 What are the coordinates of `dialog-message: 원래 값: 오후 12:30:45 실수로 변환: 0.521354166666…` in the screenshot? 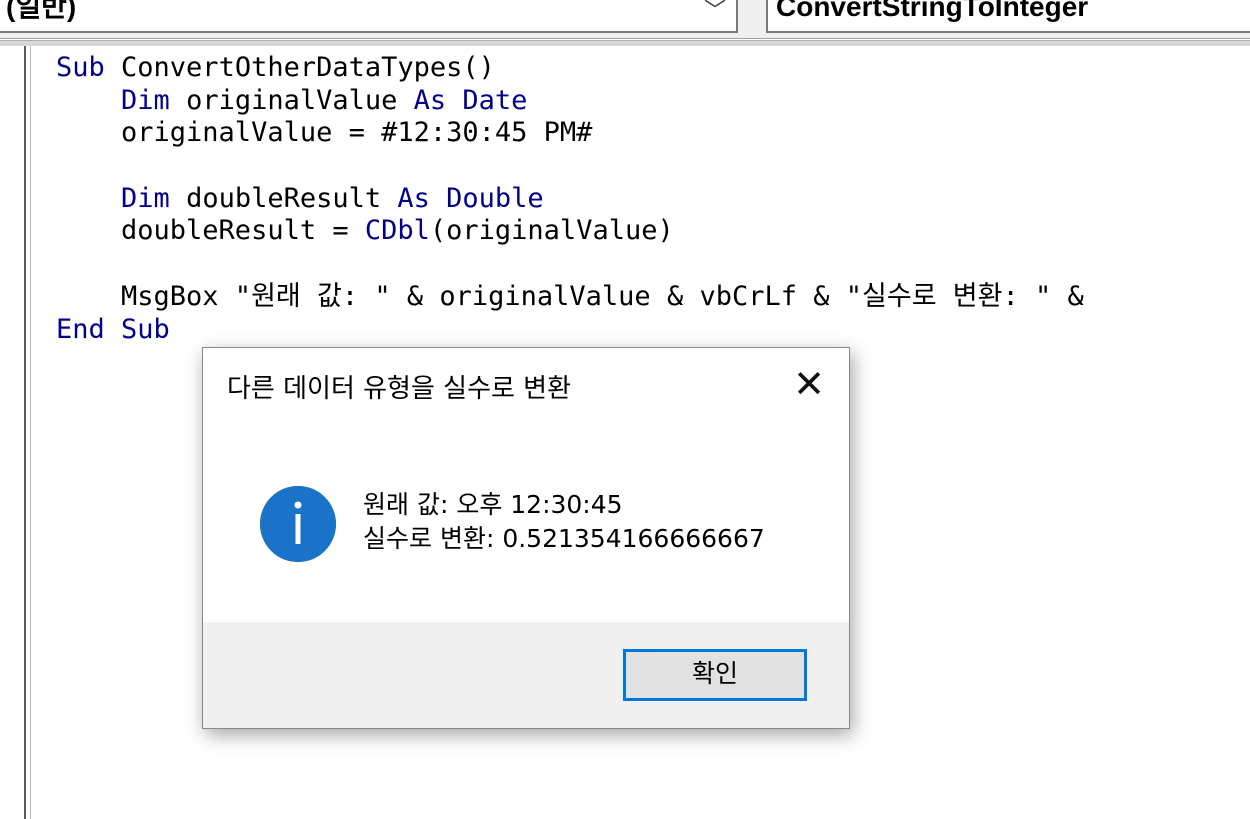 It's located at (564, 522).